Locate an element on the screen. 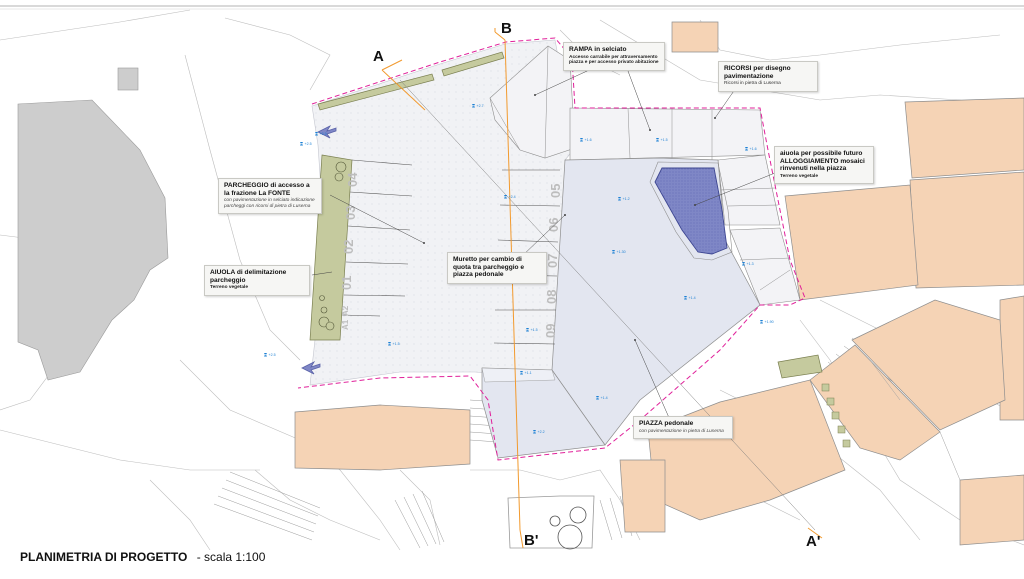 Image resolution: width=1024 pixels, height=579 pixels. stall-02: 02 is located at coordinates (348, 247).